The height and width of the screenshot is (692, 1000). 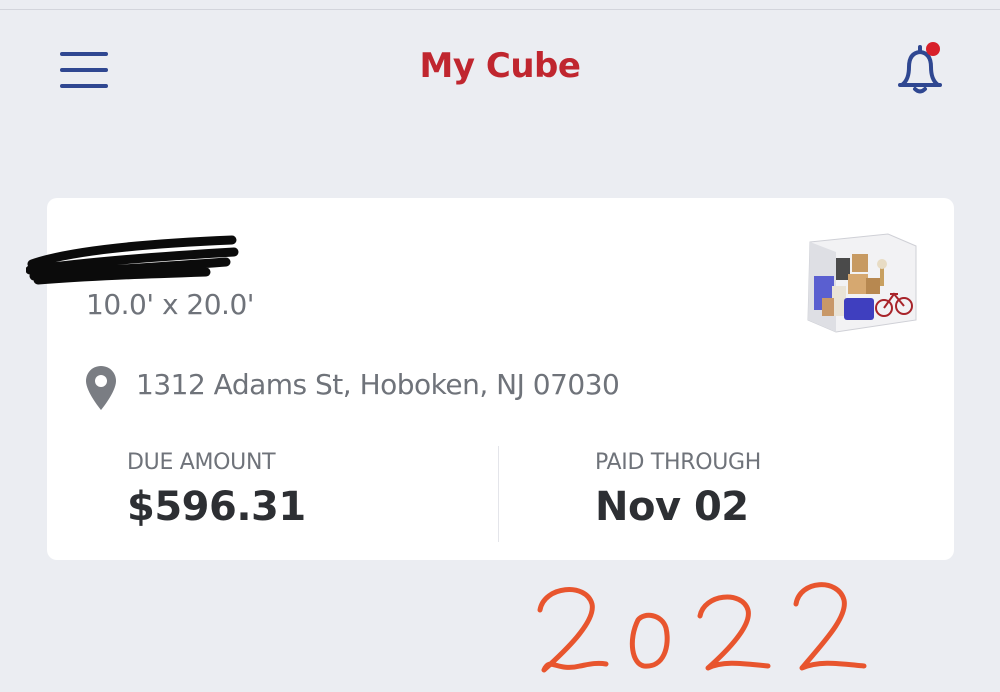 I want to click on hamburger-menu-icon, so click(x=84, y=70).